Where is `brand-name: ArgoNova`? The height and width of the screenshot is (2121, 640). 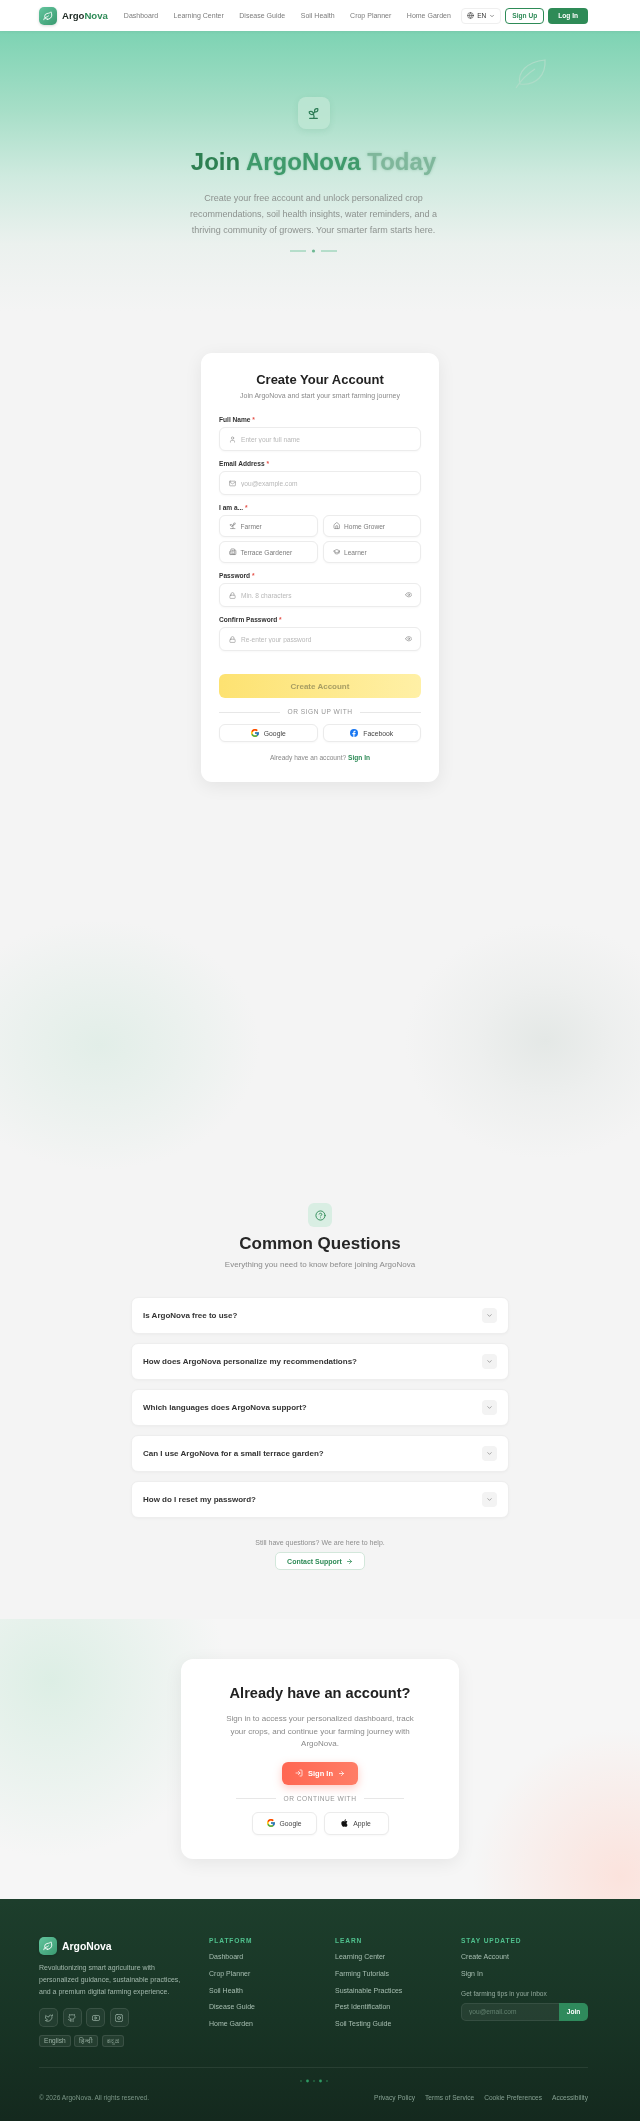
brand-name: ArgoNova is located at coordinates (85, 15).